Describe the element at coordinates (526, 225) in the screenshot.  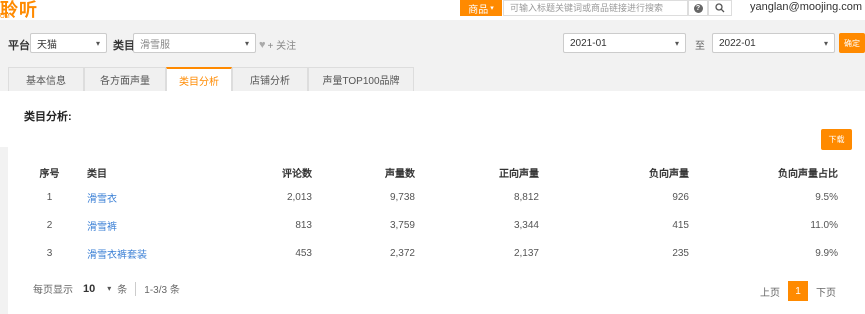
I see `cell-positive: 3,344` at that location.